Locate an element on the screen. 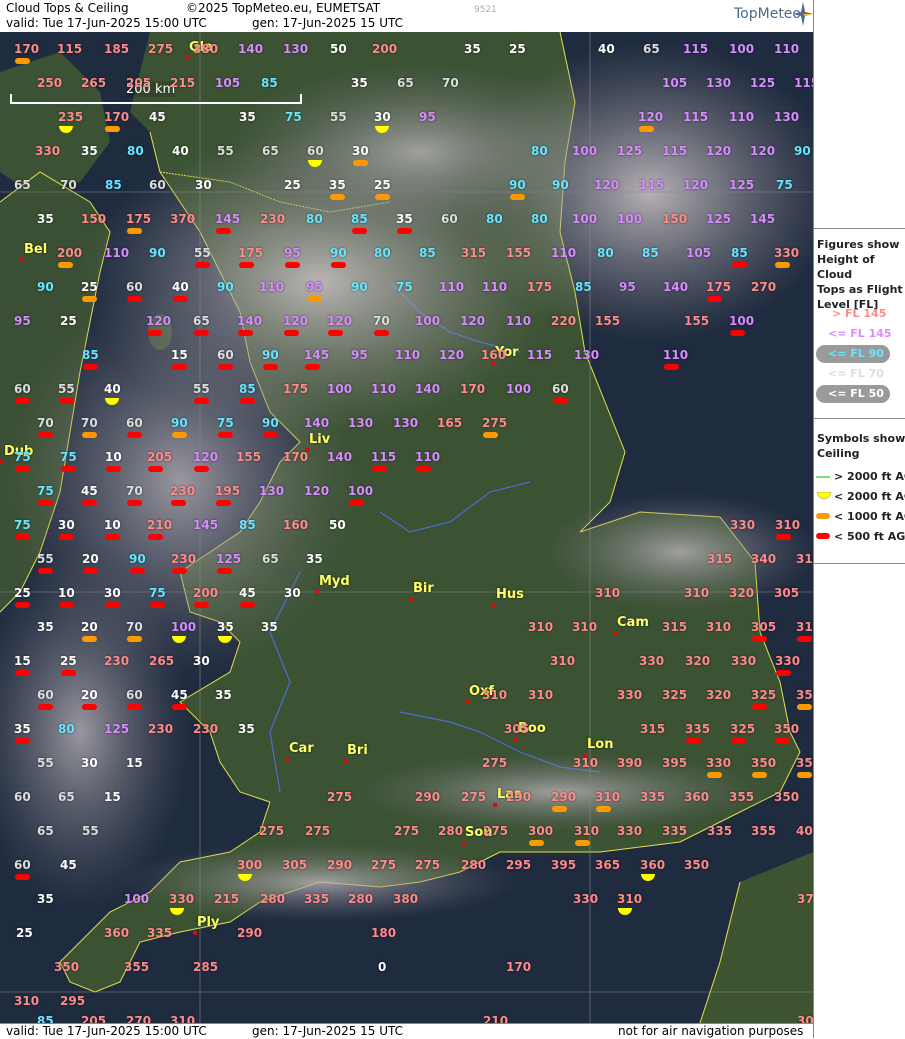 Image resolution: width=905 pixels, height=1039 pixels. cloud-top-label: 395 is located at coordinates (675, 763).